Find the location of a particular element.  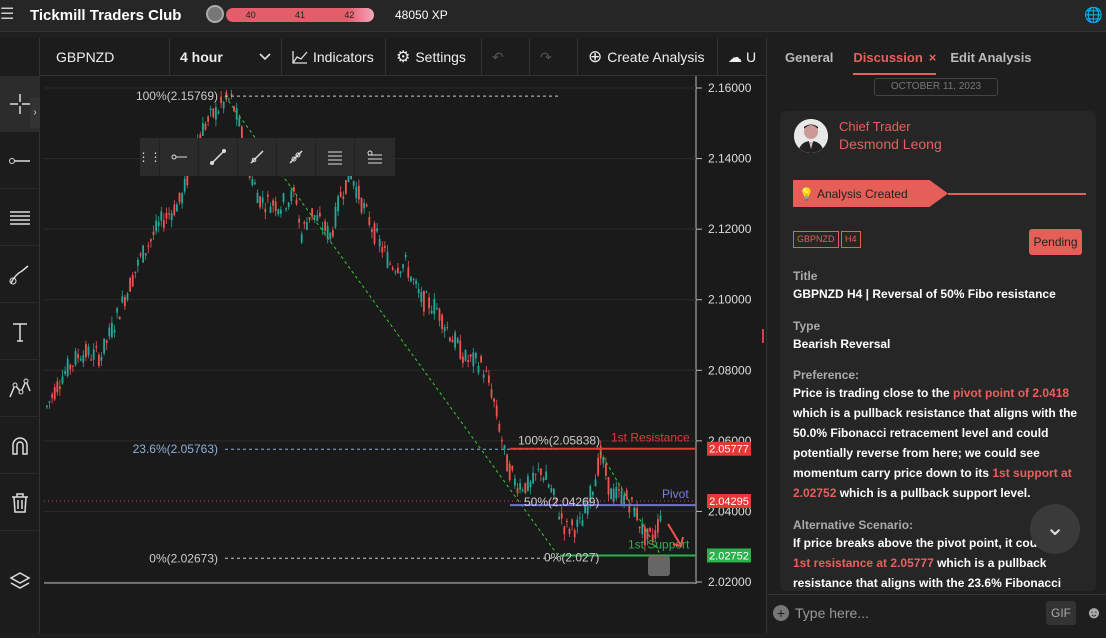

parallel-channel-icon is located at coordinates (335, 157).